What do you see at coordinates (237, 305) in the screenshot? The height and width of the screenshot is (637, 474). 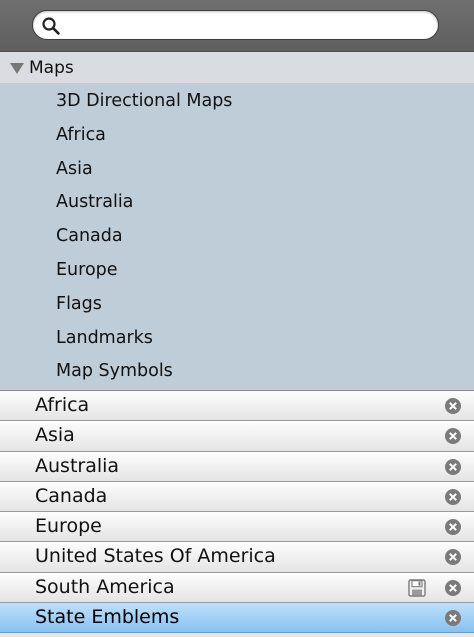 I see `maps-item: Flags` at bounding box center [237, 305].